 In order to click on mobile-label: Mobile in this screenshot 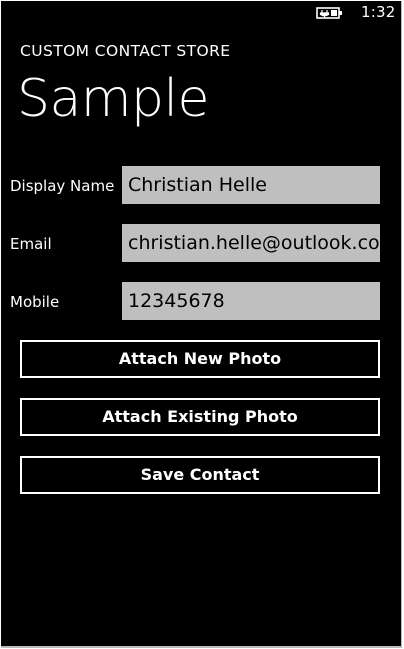, I will do `click(35, 302)`.